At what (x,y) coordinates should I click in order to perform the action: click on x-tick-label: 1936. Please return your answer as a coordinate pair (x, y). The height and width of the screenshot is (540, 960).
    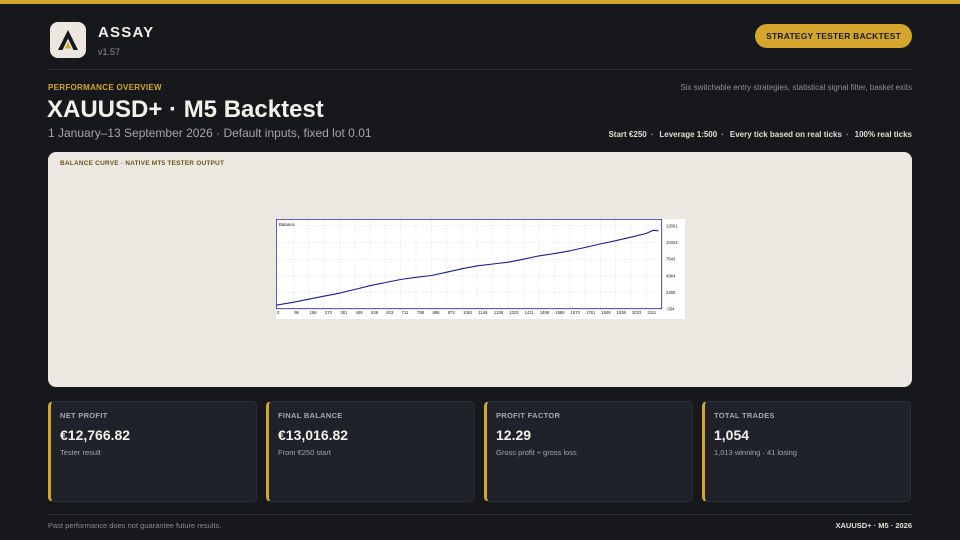
    Looking at the image, I should click on (622, 312).